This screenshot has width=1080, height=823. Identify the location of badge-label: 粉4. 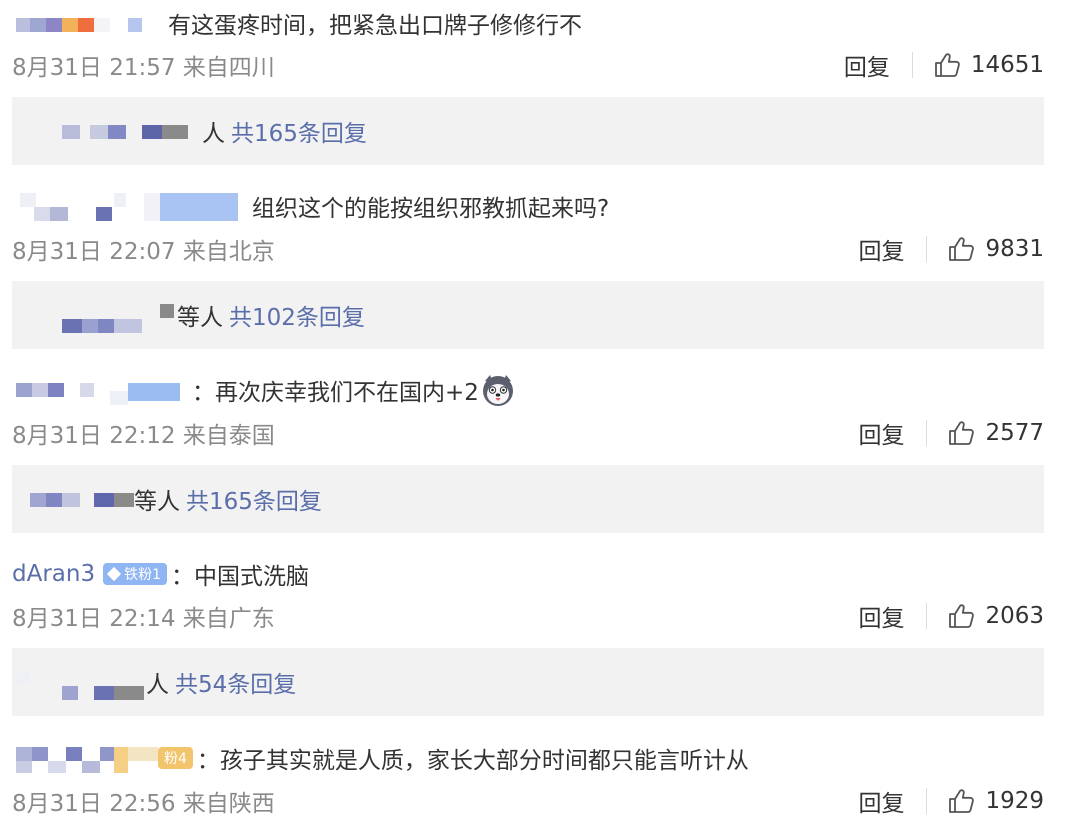
(175, 759).